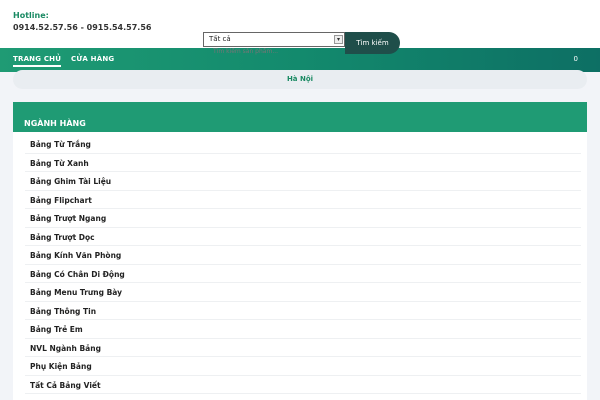 Image resolution: width=600 pixels, height=400 pixels. I want to click on category-item: Phụ Kiện Bảng, so click(303, 366).